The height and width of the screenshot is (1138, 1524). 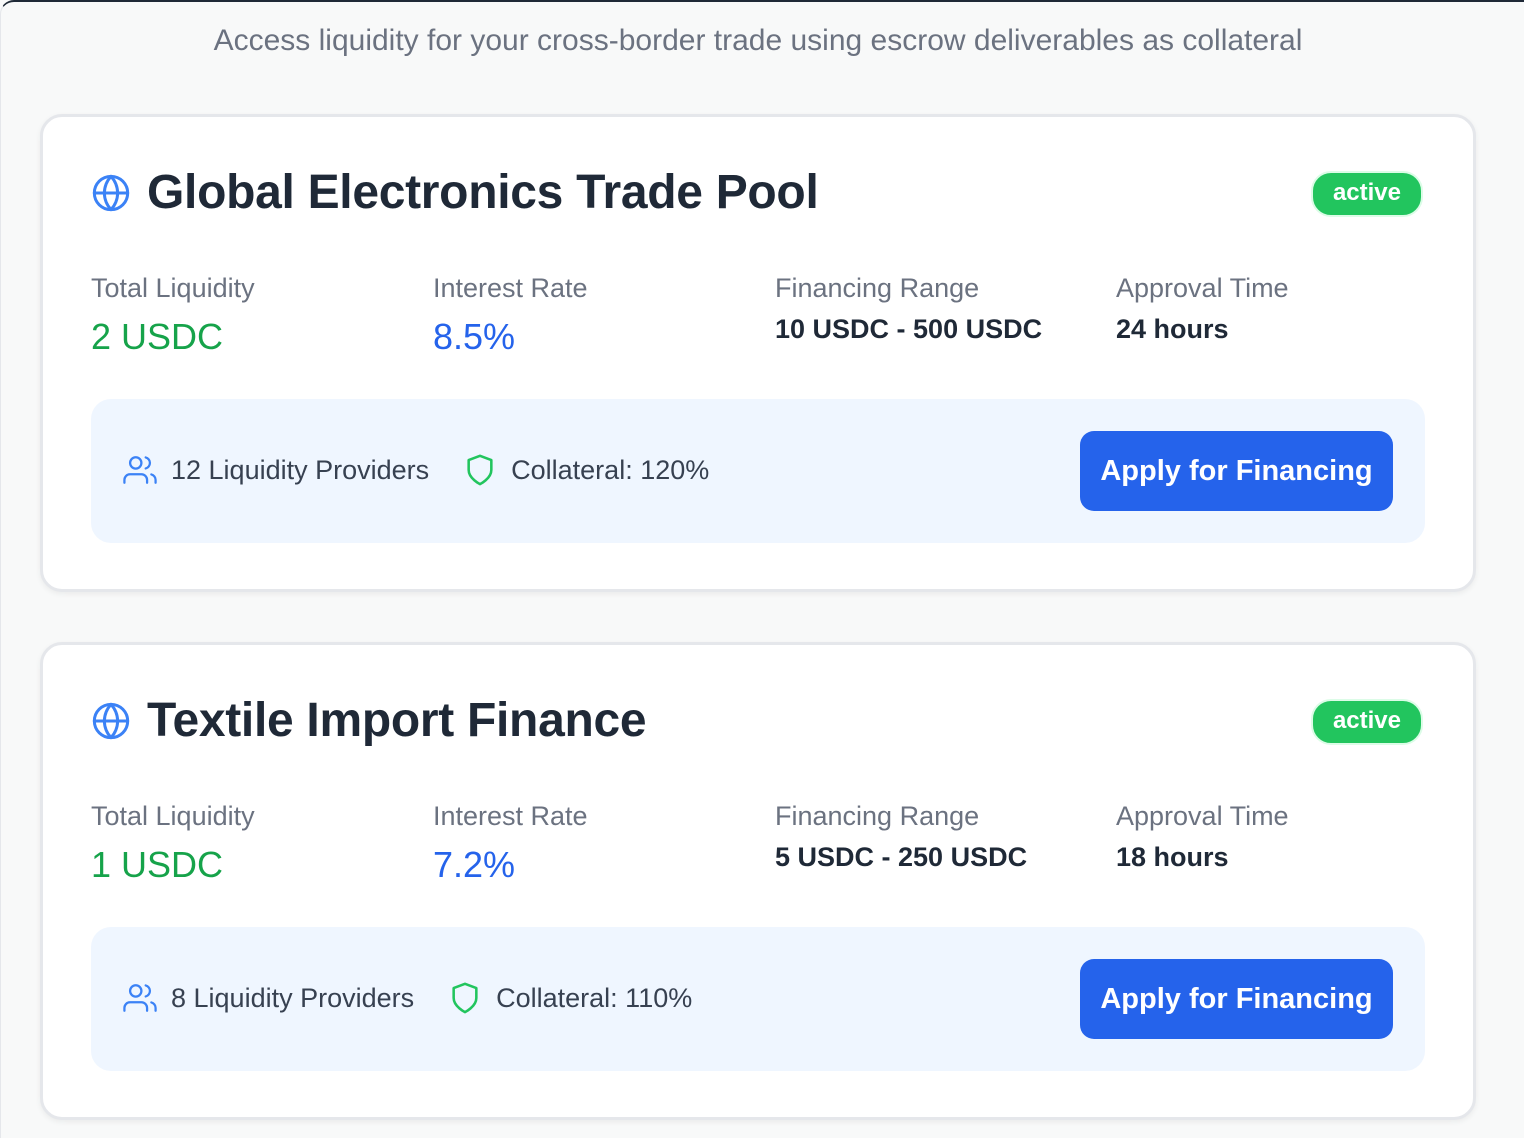 What do you see at coordinates (901, 837) in the screenshot?
I see `stat-financing-range: Financing Range 5 USDC - 250 USDC` at bounding box center [901, 837].